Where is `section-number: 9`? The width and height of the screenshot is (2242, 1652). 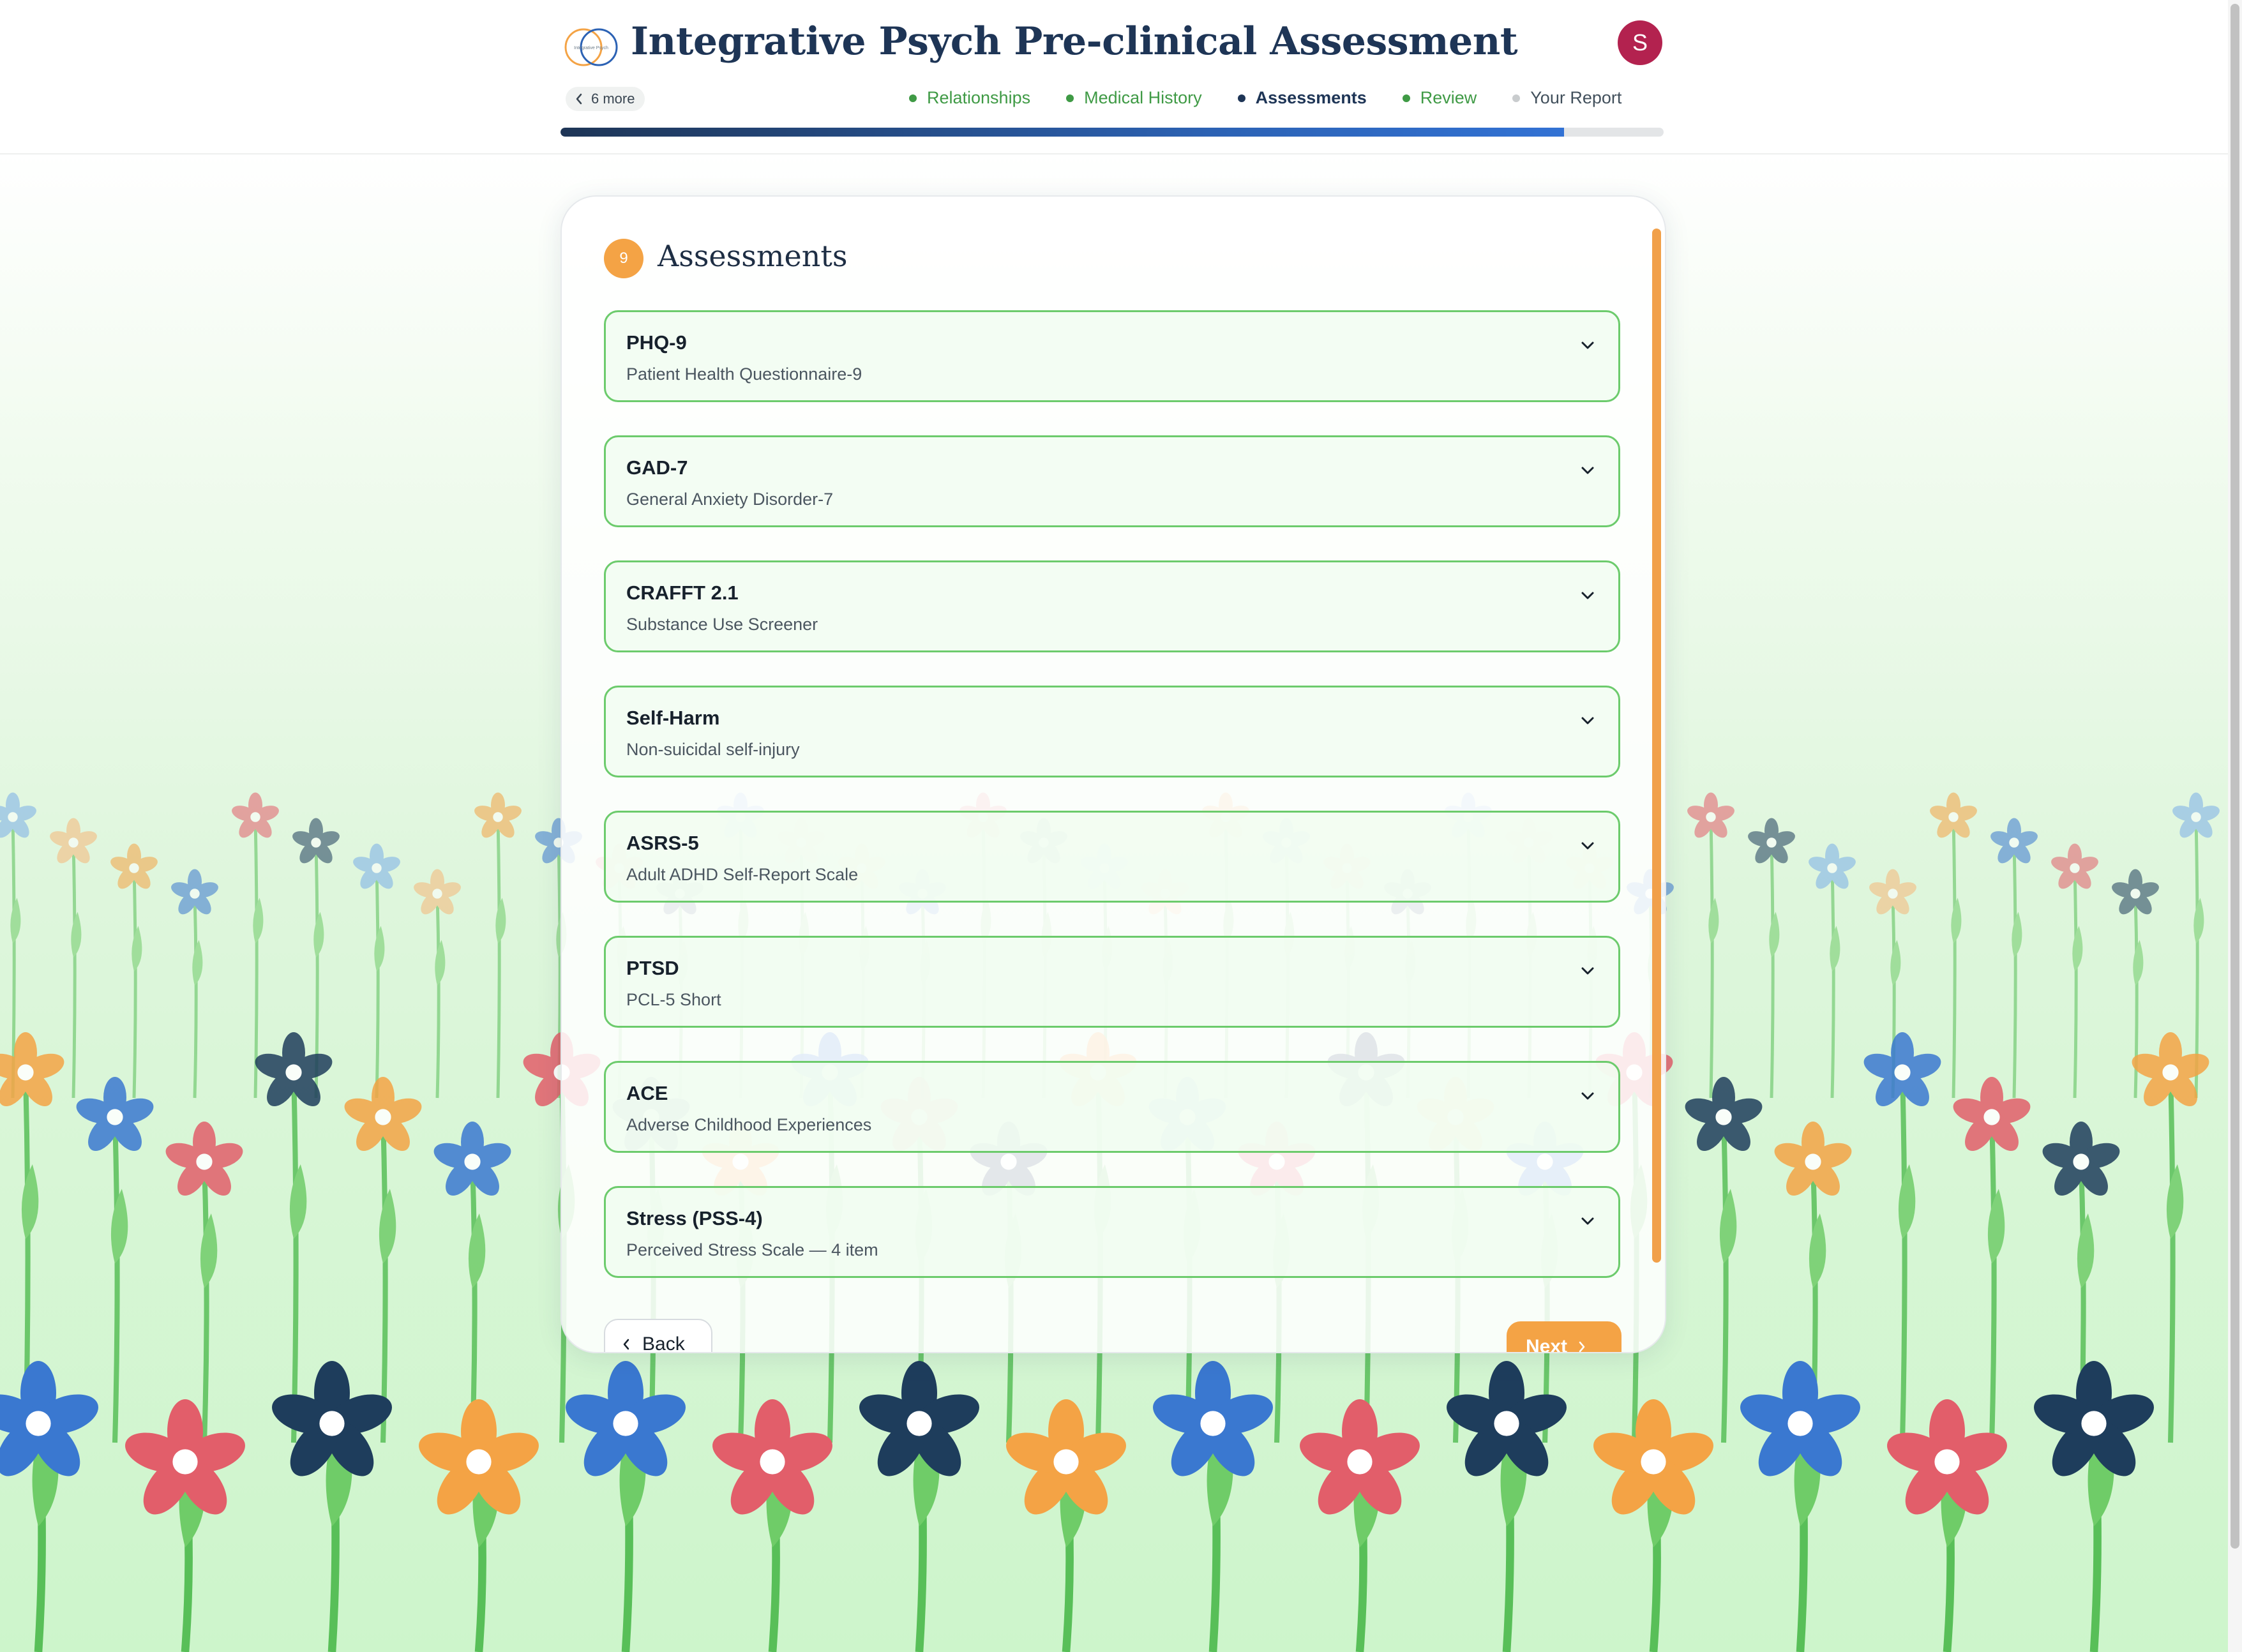
section-number: 9 is located at coordinates (623, 258).